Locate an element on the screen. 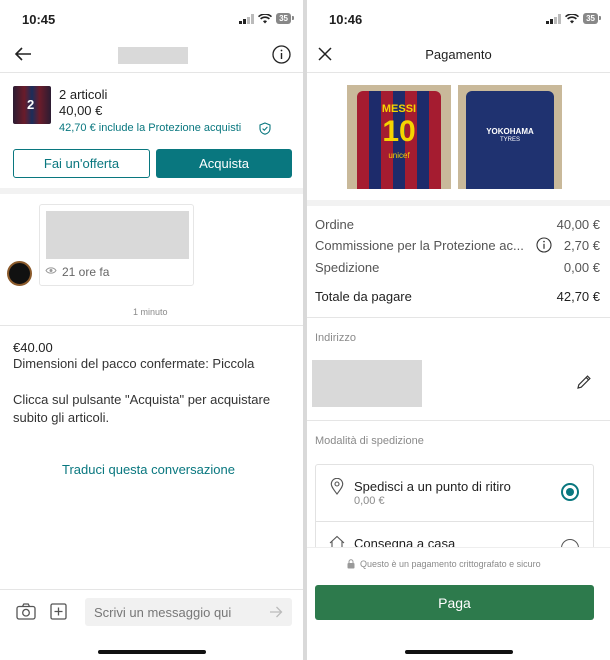  status-time: 10:46 is located at coordinates (346, 19).